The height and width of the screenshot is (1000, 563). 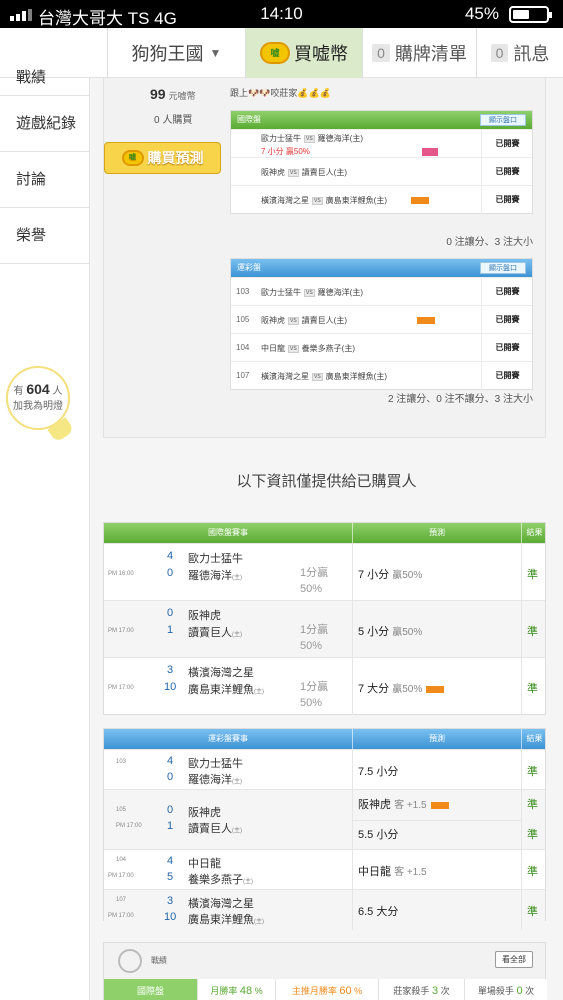 I want to click on list-item: 105 阪神虎 VS 讀賣巨人(主) 已開賽, so click(x=381, y=319).